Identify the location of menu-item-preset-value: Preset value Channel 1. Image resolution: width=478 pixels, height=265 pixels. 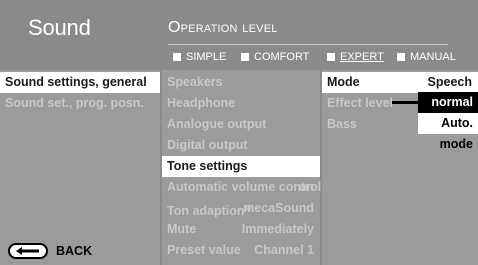
(241, 250).